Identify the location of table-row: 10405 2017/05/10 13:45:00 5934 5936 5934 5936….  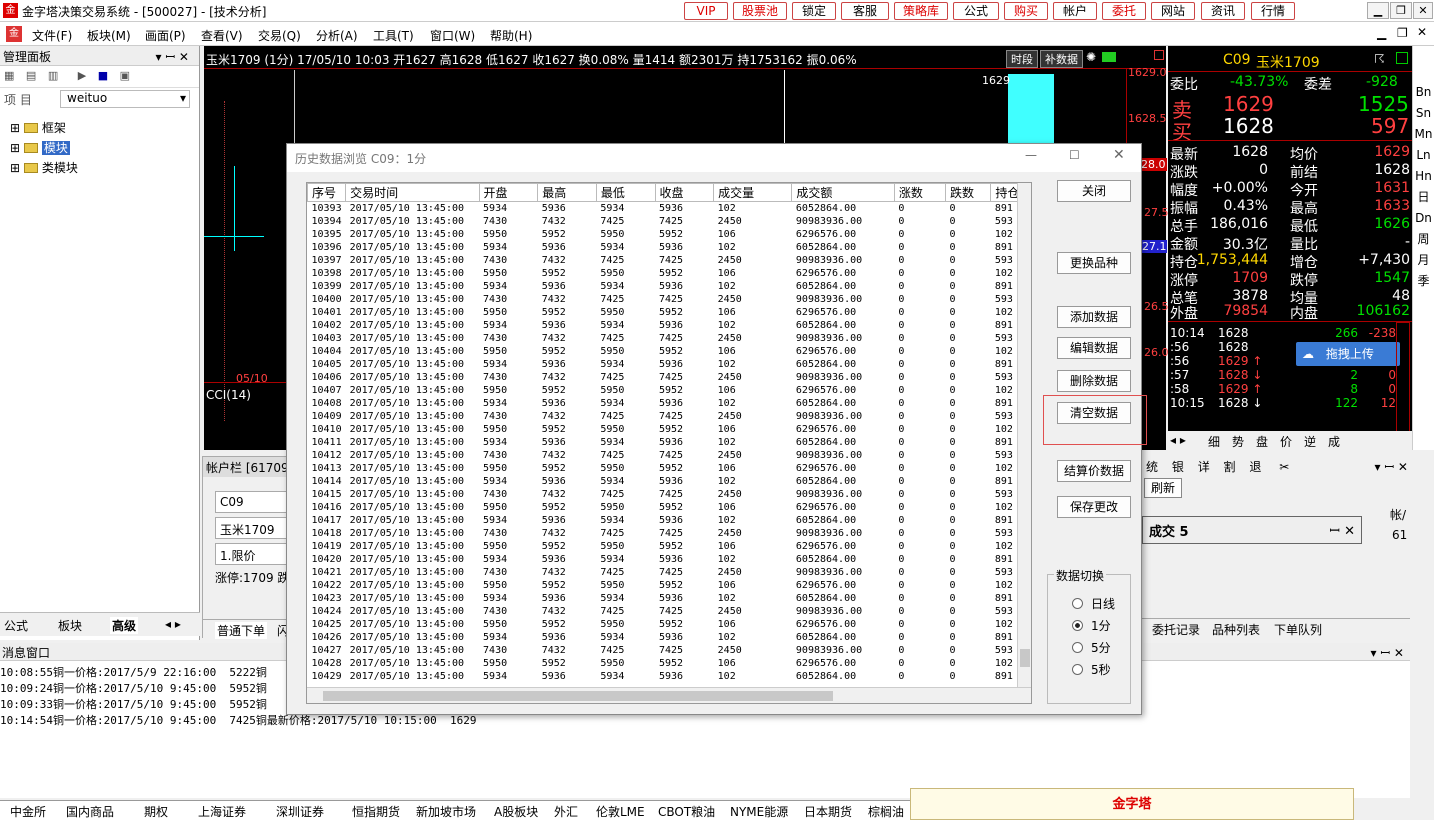
(669, 364).